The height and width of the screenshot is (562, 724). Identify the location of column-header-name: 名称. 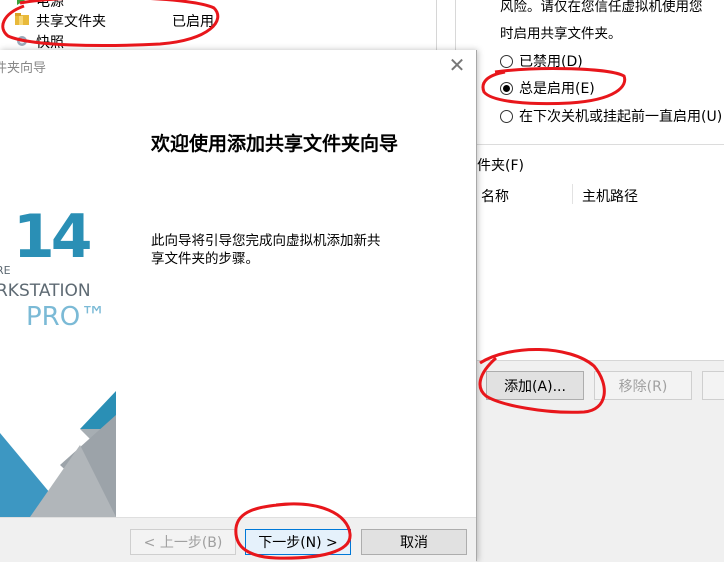
(495, 196).